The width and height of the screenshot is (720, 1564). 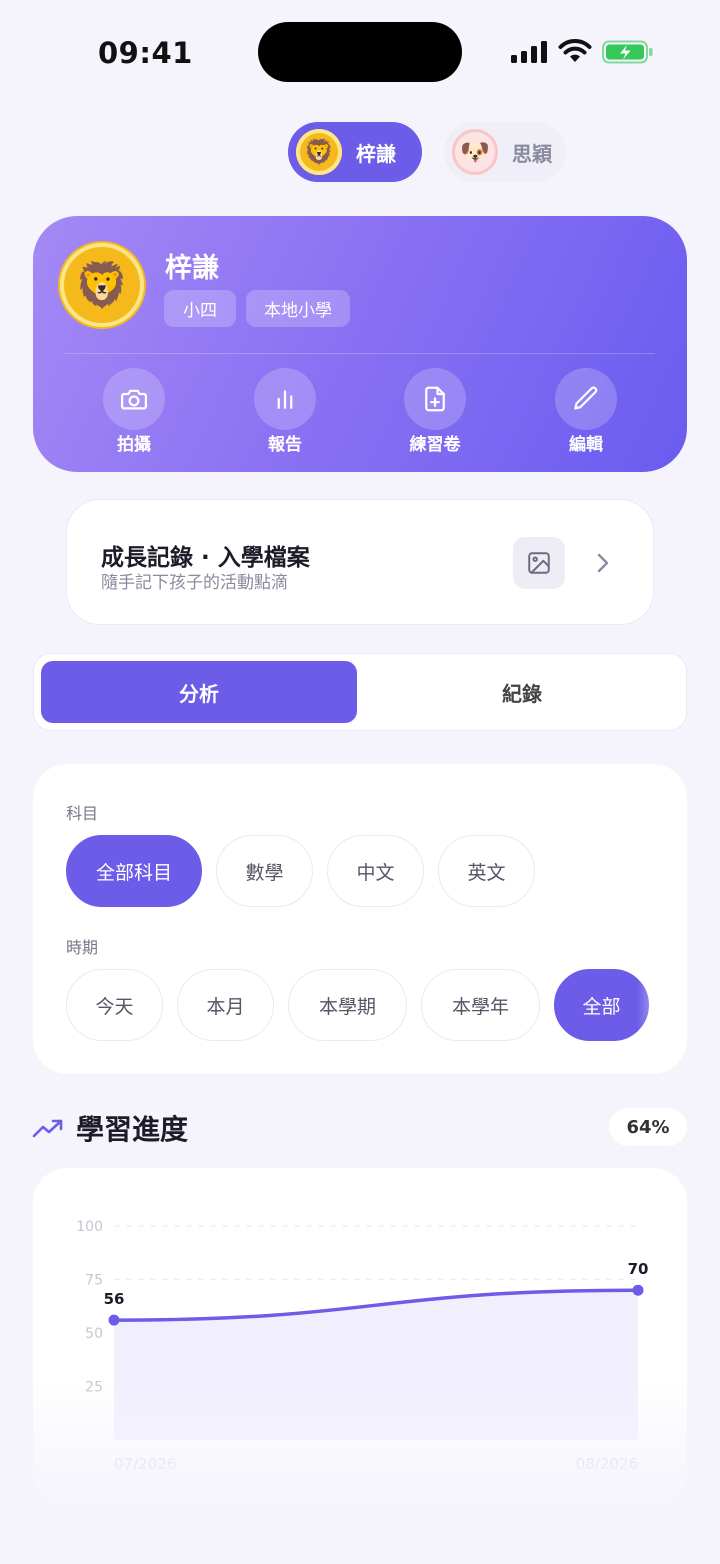 I want to click on series-area, so click(x=376, y=1365).